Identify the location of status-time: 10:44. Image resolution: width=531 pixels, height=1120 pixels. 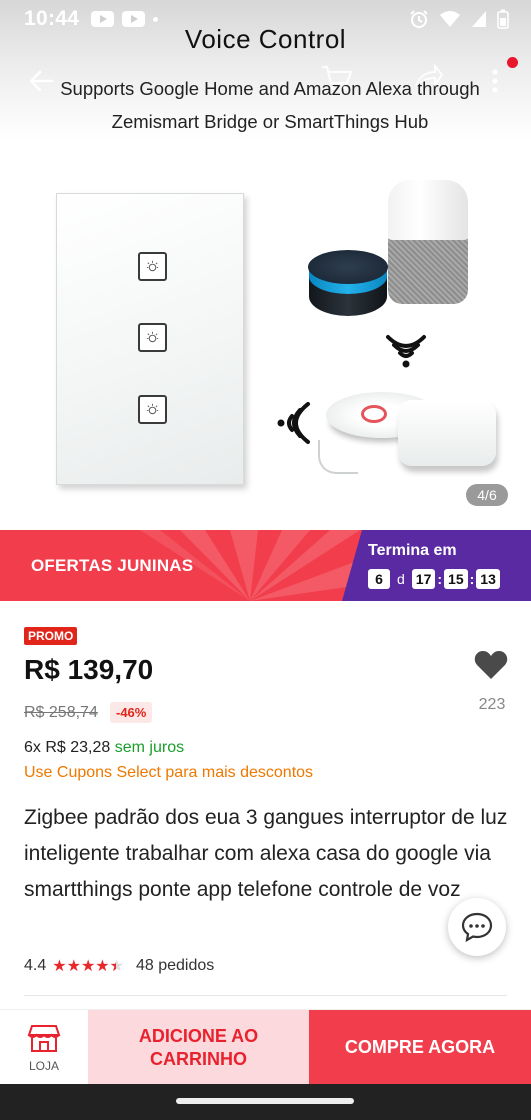
(52, 18).